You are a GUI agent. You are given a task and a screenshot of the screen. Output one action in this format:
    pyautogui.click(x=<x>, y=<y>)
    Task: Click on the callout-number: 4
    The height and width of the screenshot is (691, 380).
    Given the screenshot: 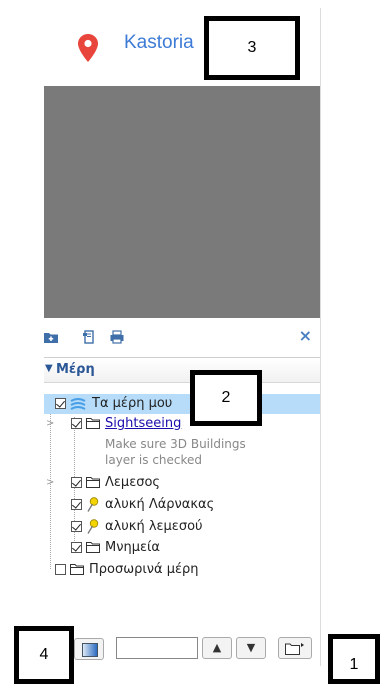 What is the action you would take?
    pyautogui.click(x=44, y=654)
    